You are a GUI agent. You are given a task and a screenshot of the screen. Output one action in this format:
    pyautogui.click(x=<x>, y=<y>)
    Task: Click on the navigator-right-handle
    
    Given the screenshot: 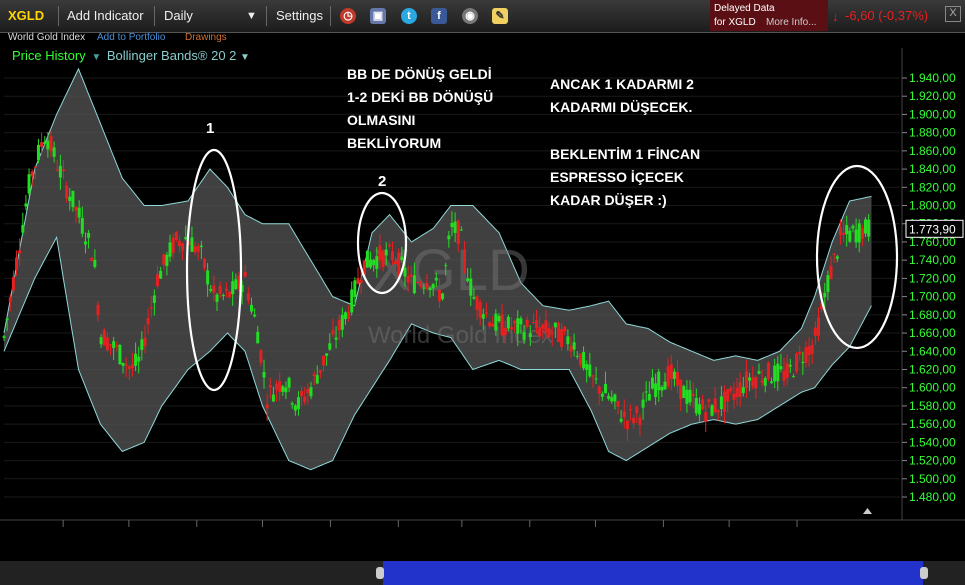 What is the action you would take?
    pyautogui.click(x=924, y=573)
    